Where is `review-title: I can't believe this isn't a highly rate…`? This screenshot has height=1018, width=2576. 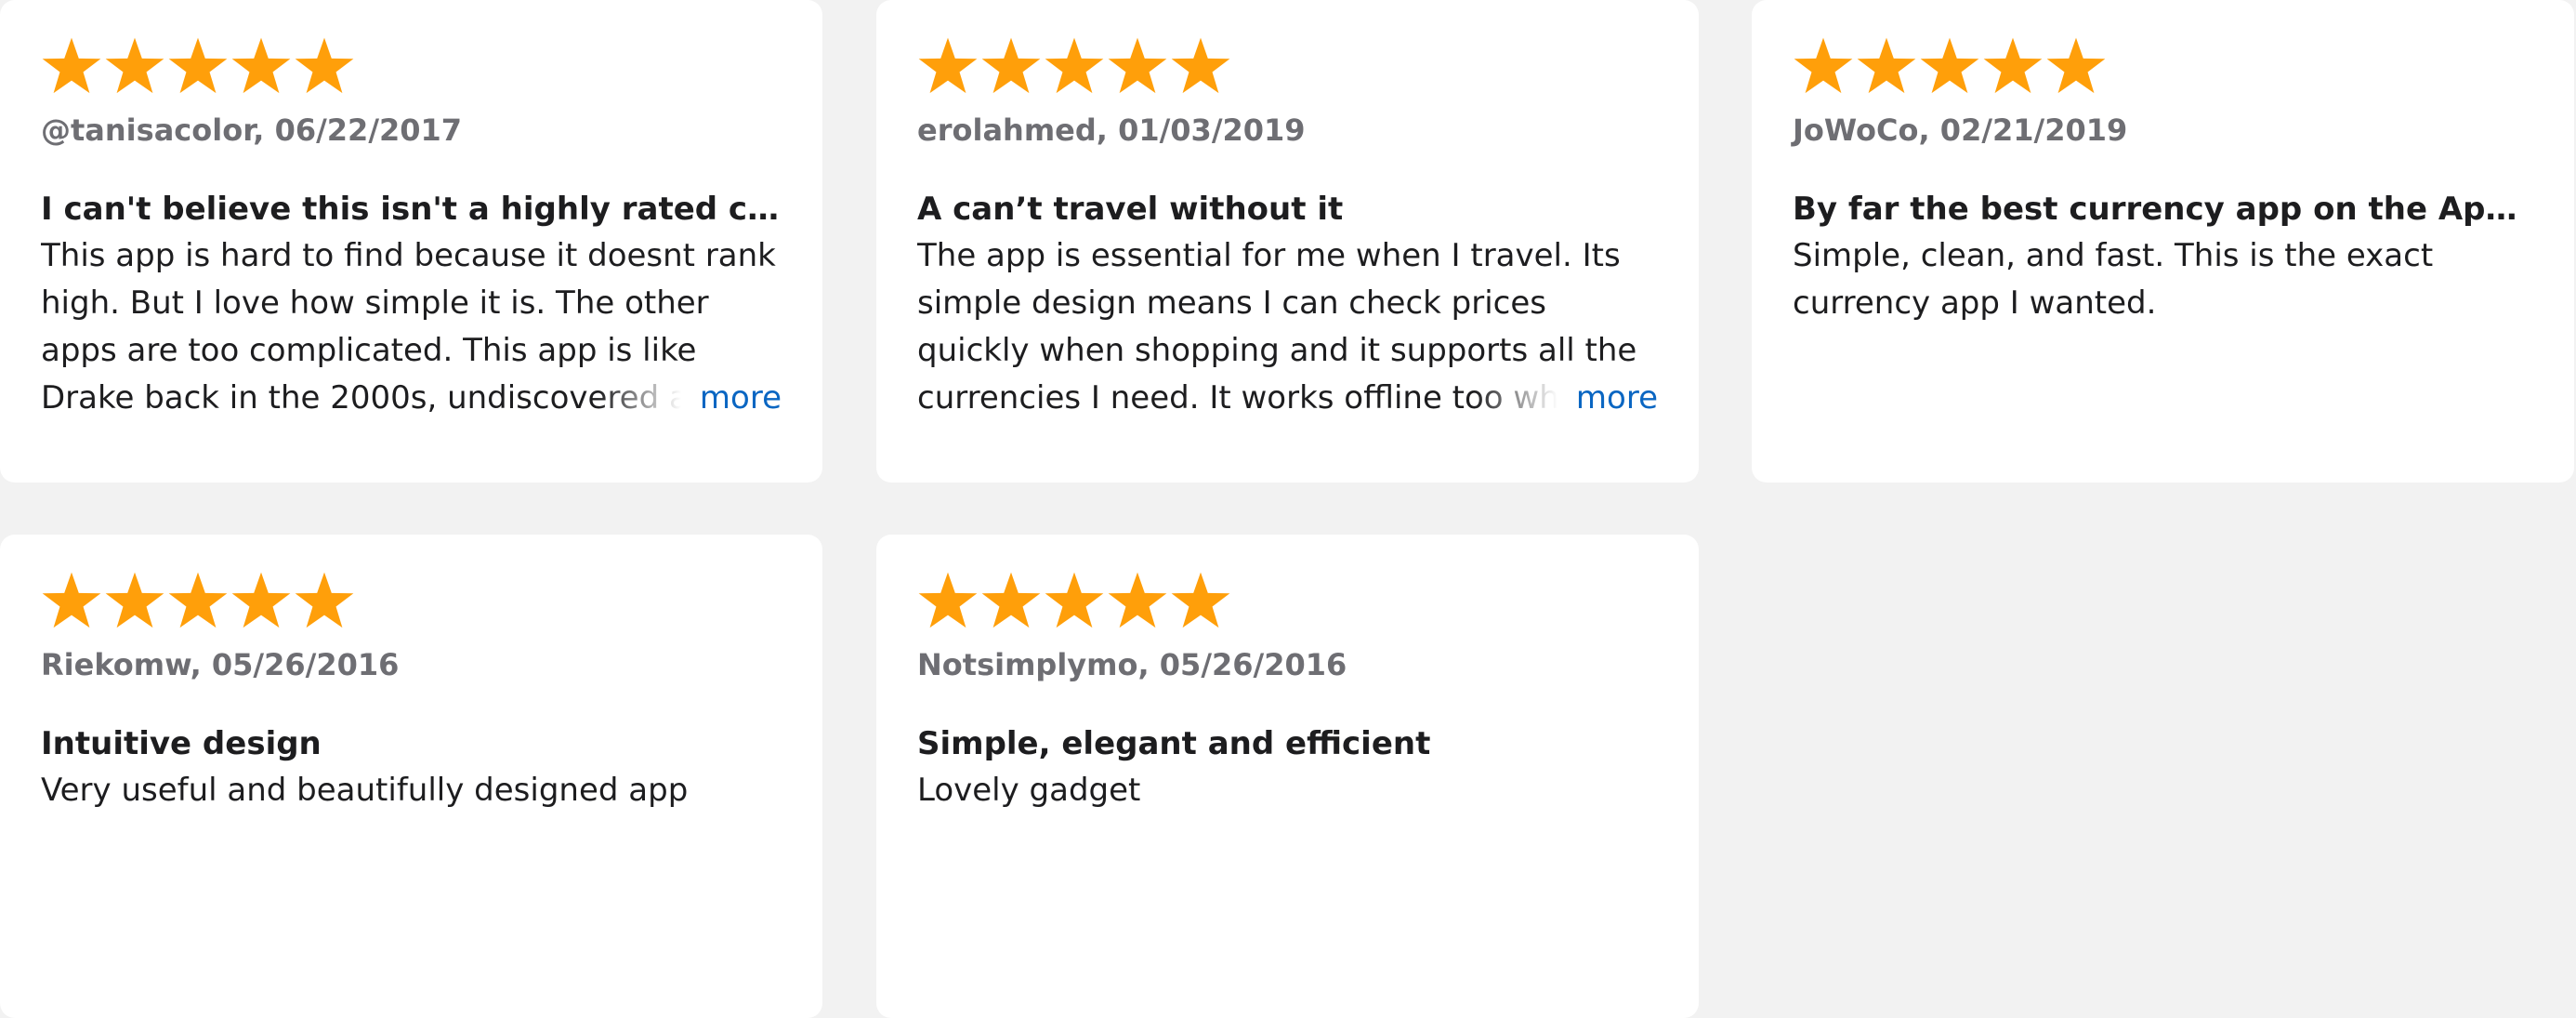 review-title: I can't believe this isn't a highly rate… is located at coordinates (411, 210).